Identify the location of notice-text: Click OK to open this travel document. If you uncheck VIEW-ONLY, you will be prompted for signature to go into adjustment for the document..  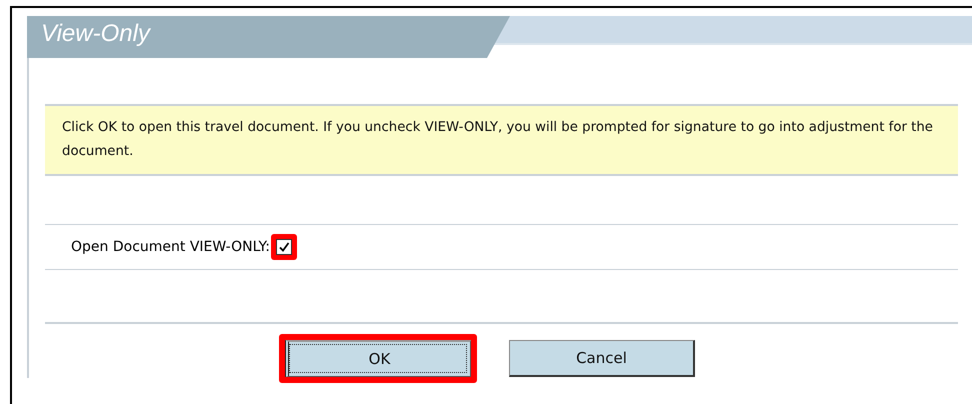
(497, 139).